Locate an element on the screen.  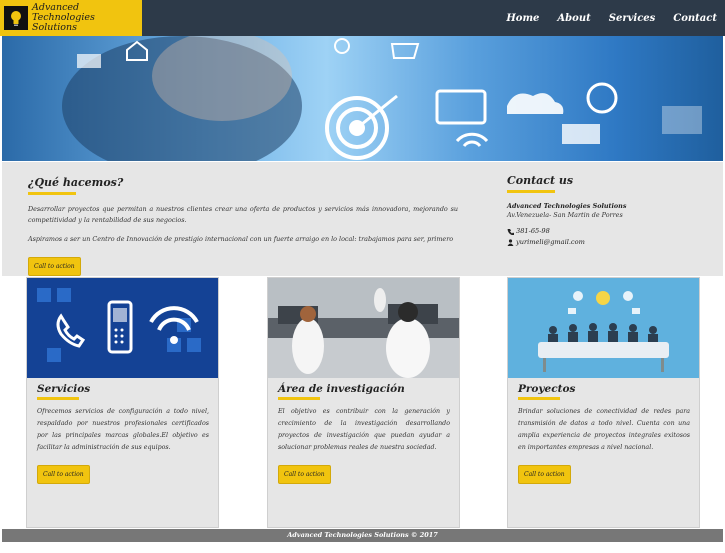
nav-services: Services is located at coordinates (632, 18).